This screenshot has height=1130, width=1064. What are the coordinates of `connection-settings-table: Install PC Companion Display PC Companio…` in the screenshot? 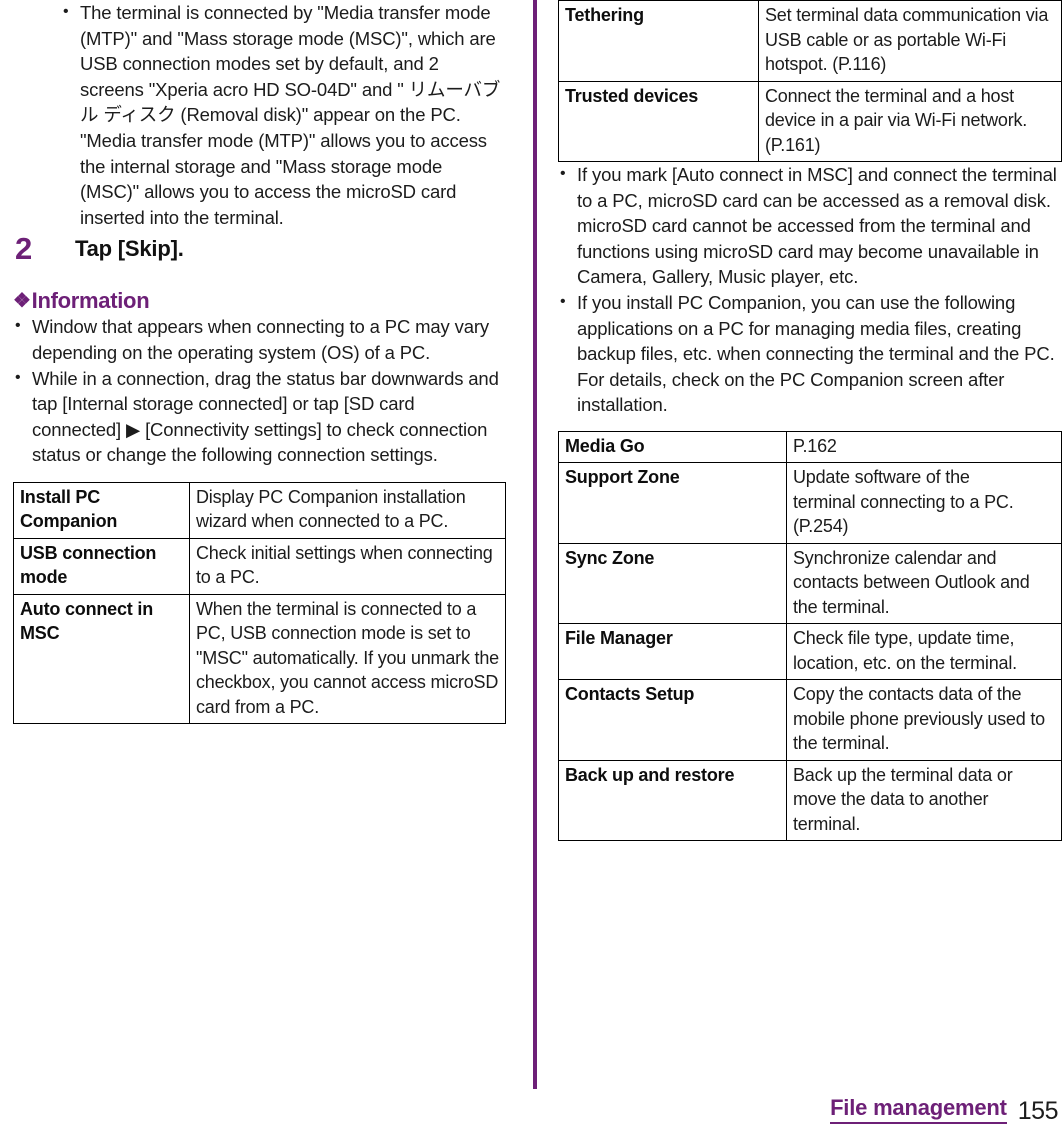 It's located at (259, 603).